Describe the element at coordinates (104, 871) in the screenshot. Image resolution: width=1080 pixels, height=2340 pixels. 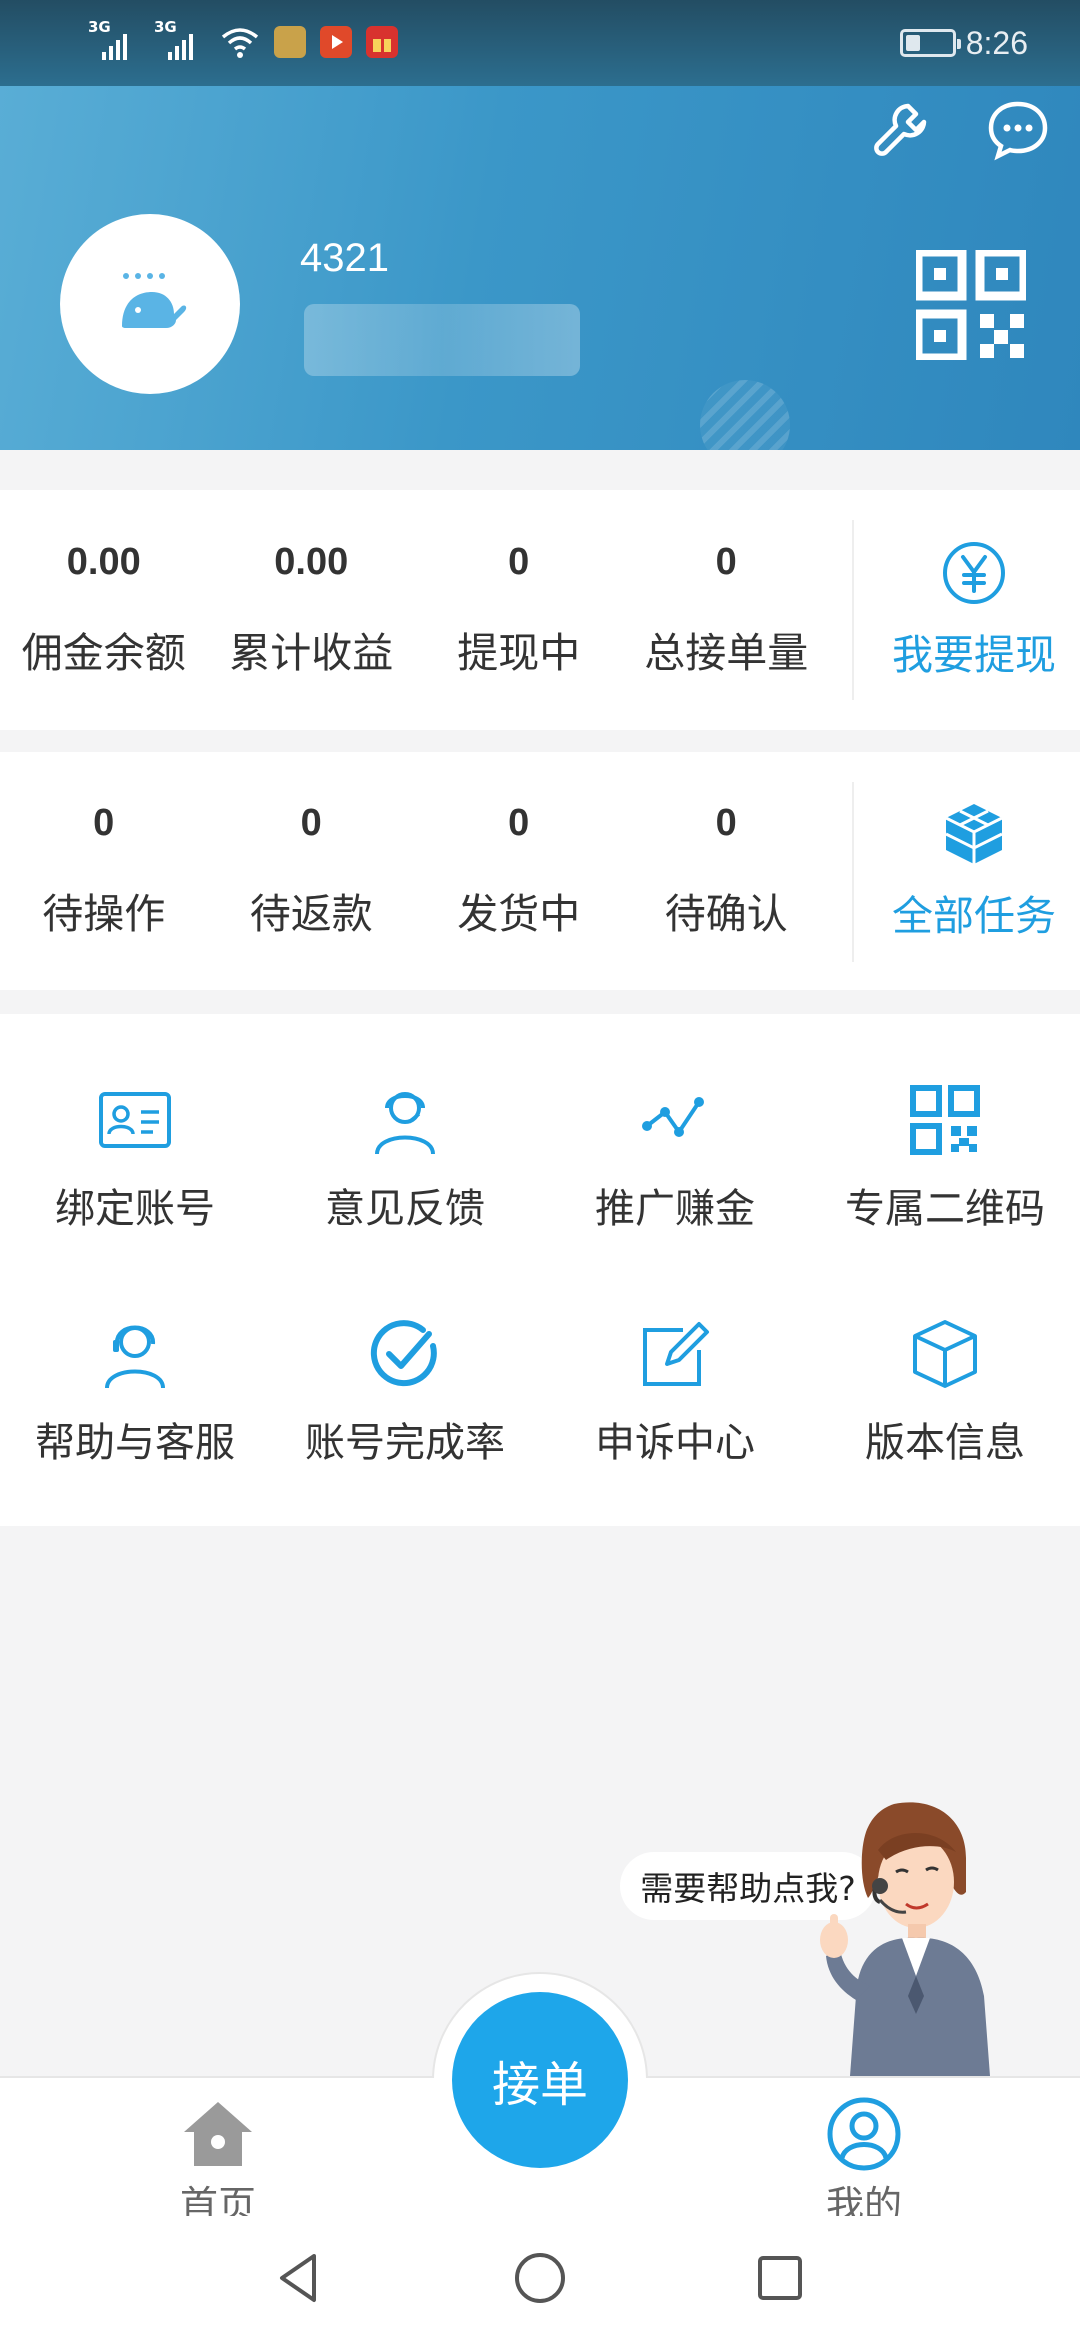
I see `task-pending-operation: 0 待操作` at that location.